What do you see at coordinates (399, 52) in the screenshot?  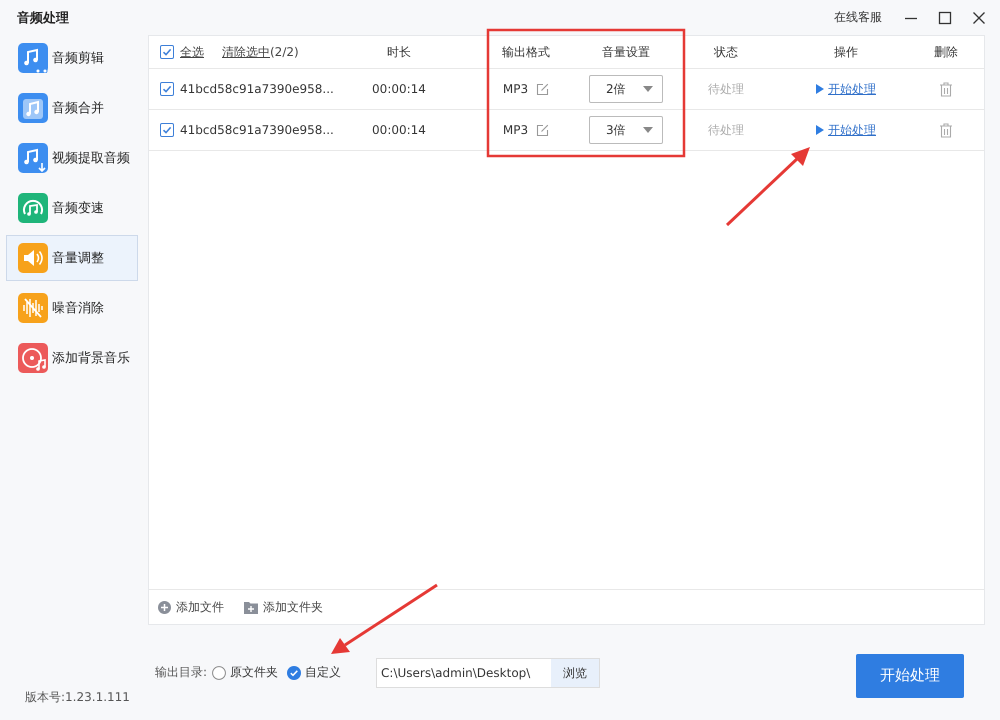 I see `column-header: 时长` at bounding box center [399, 52].